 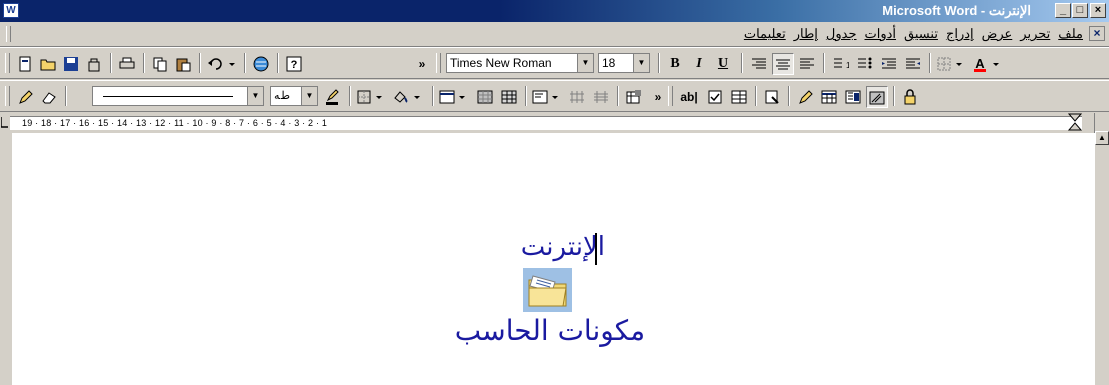 I want to click on menu-view: عرض, so click(x=997, y=34).